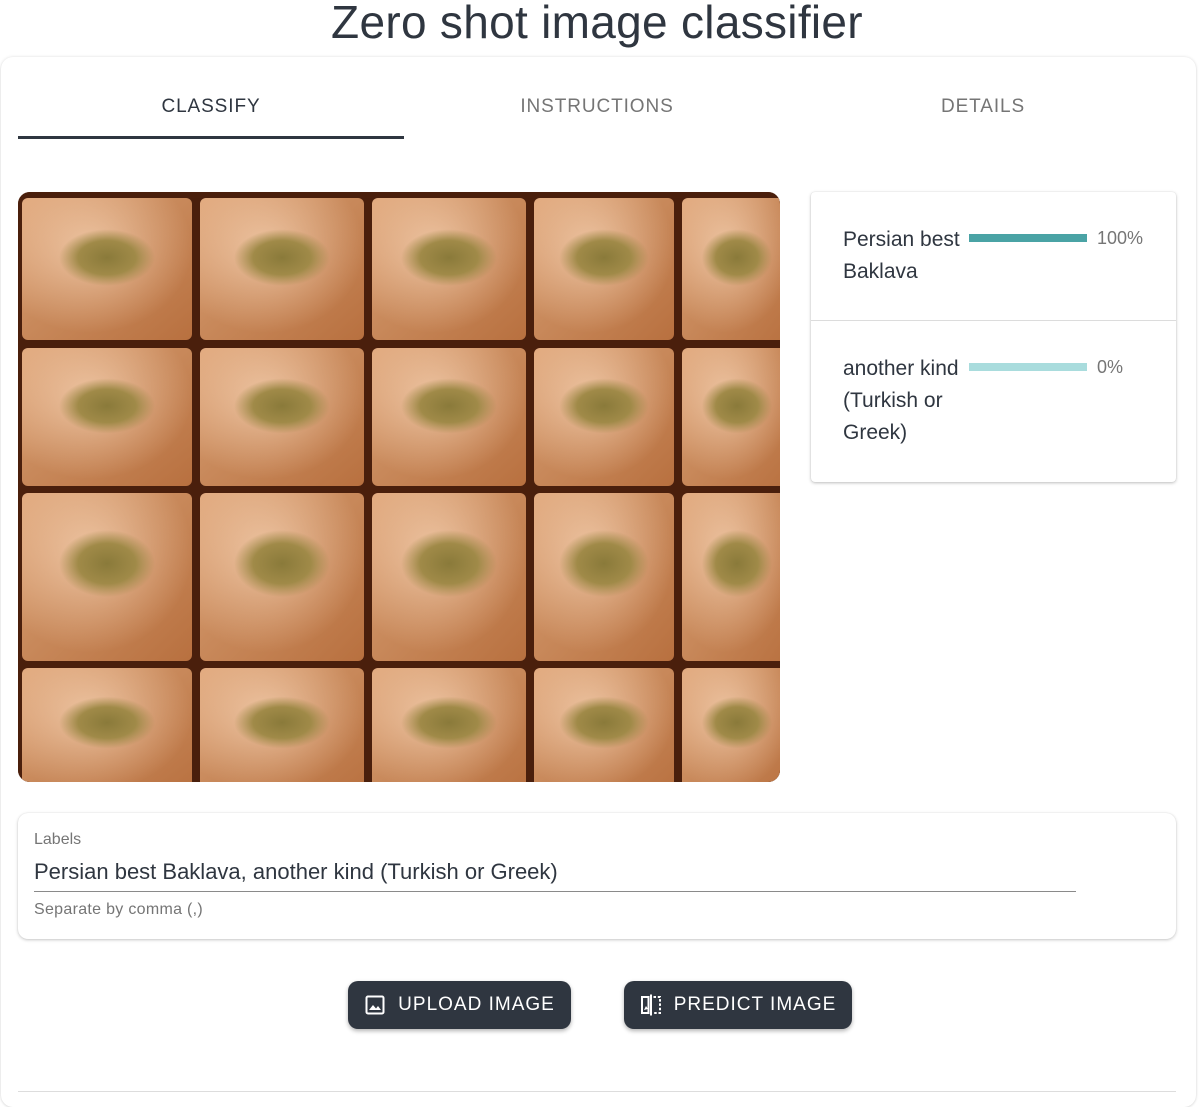 Image resolution: width=1200 pixels, height=1107 pixels. Describe the element at coordinates (375, 1005) in the screenshot. I see `image-icon` at that location.